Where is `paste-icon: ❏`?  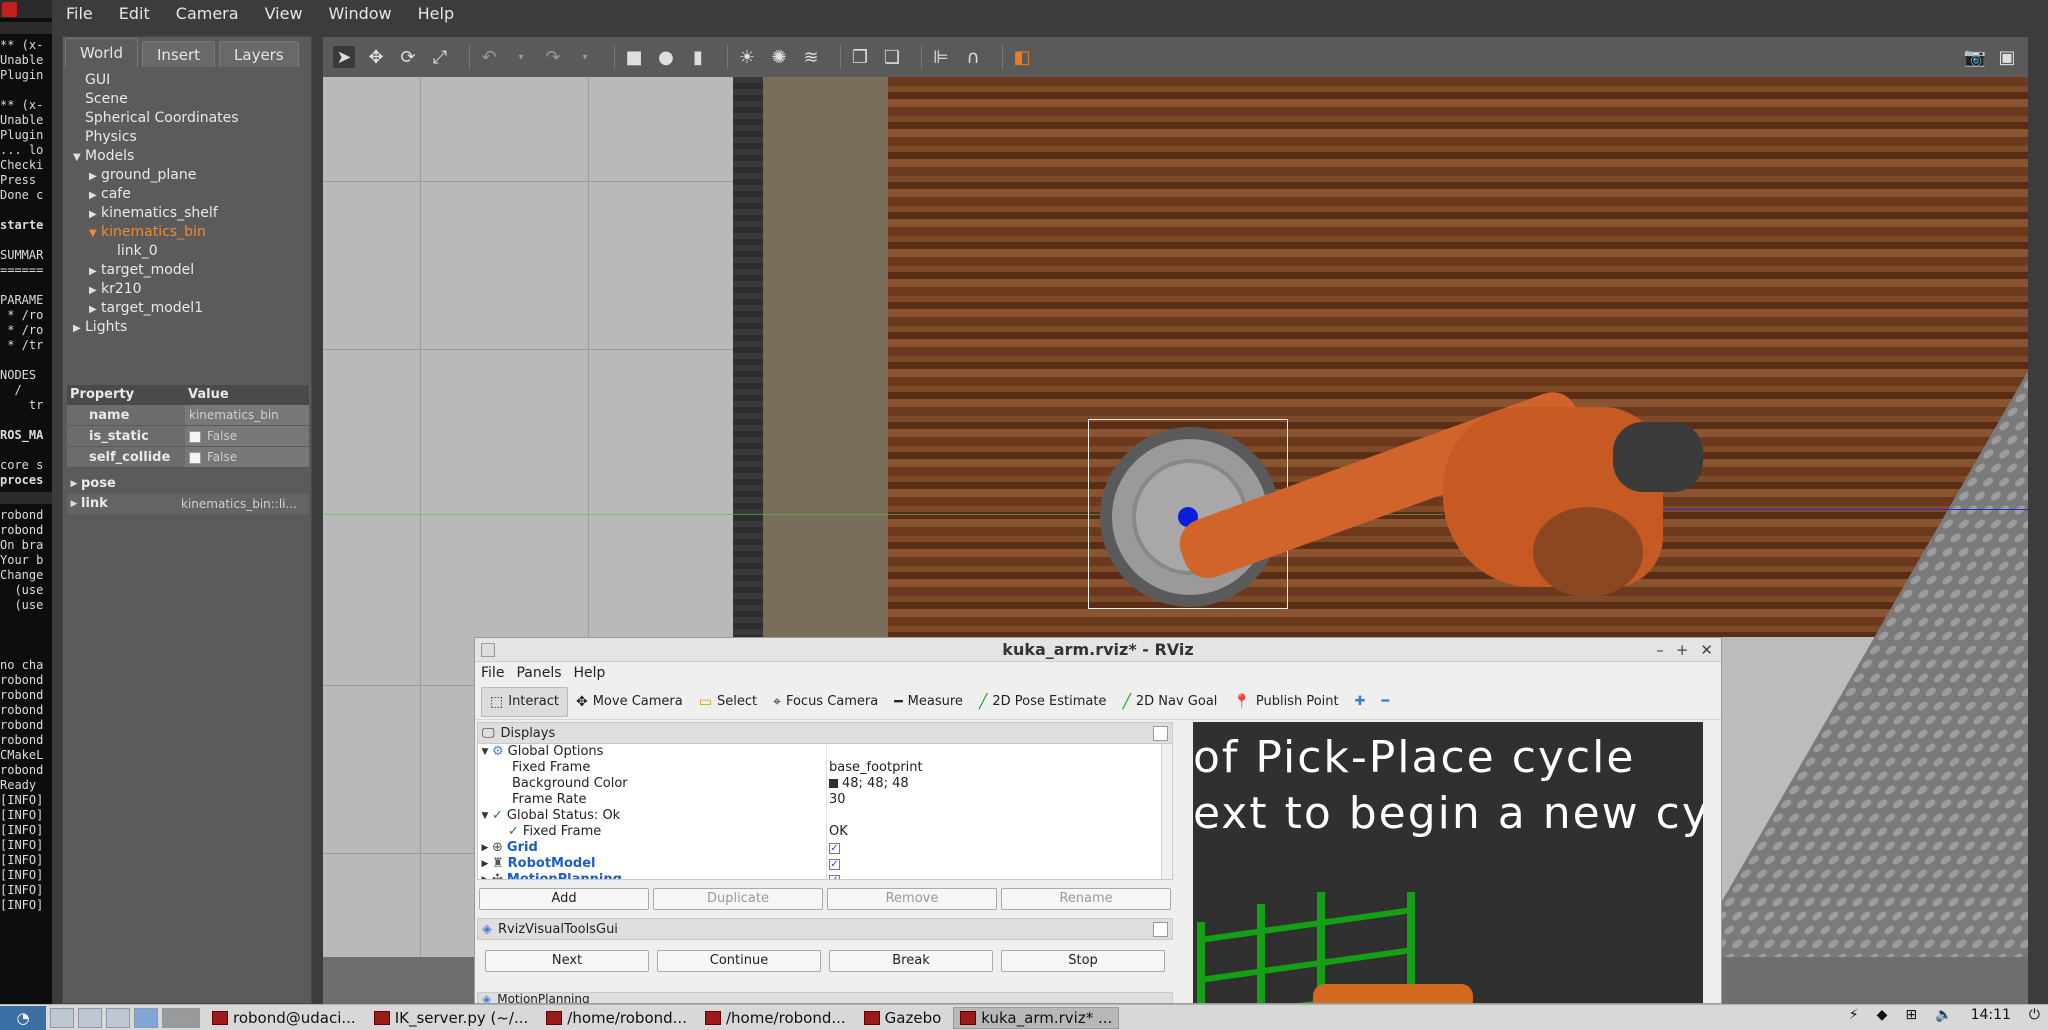
paste-icon: ❏ is located at coordinates (892, 57).